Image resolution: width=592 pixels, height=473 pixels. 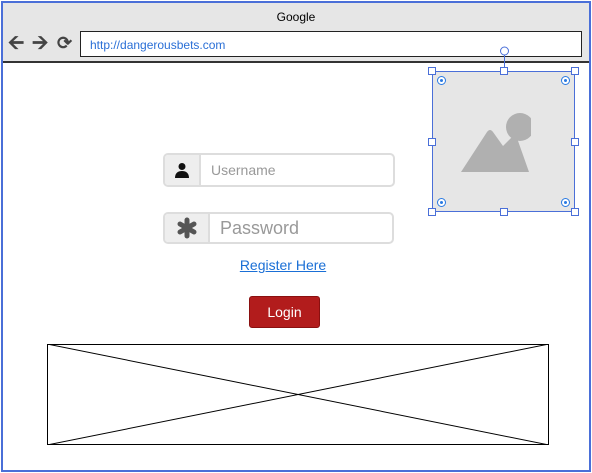 What do you see at coordinates (279, 170) in the screenshot?
I see `username-input: Username` at bounding box center [279, 170].